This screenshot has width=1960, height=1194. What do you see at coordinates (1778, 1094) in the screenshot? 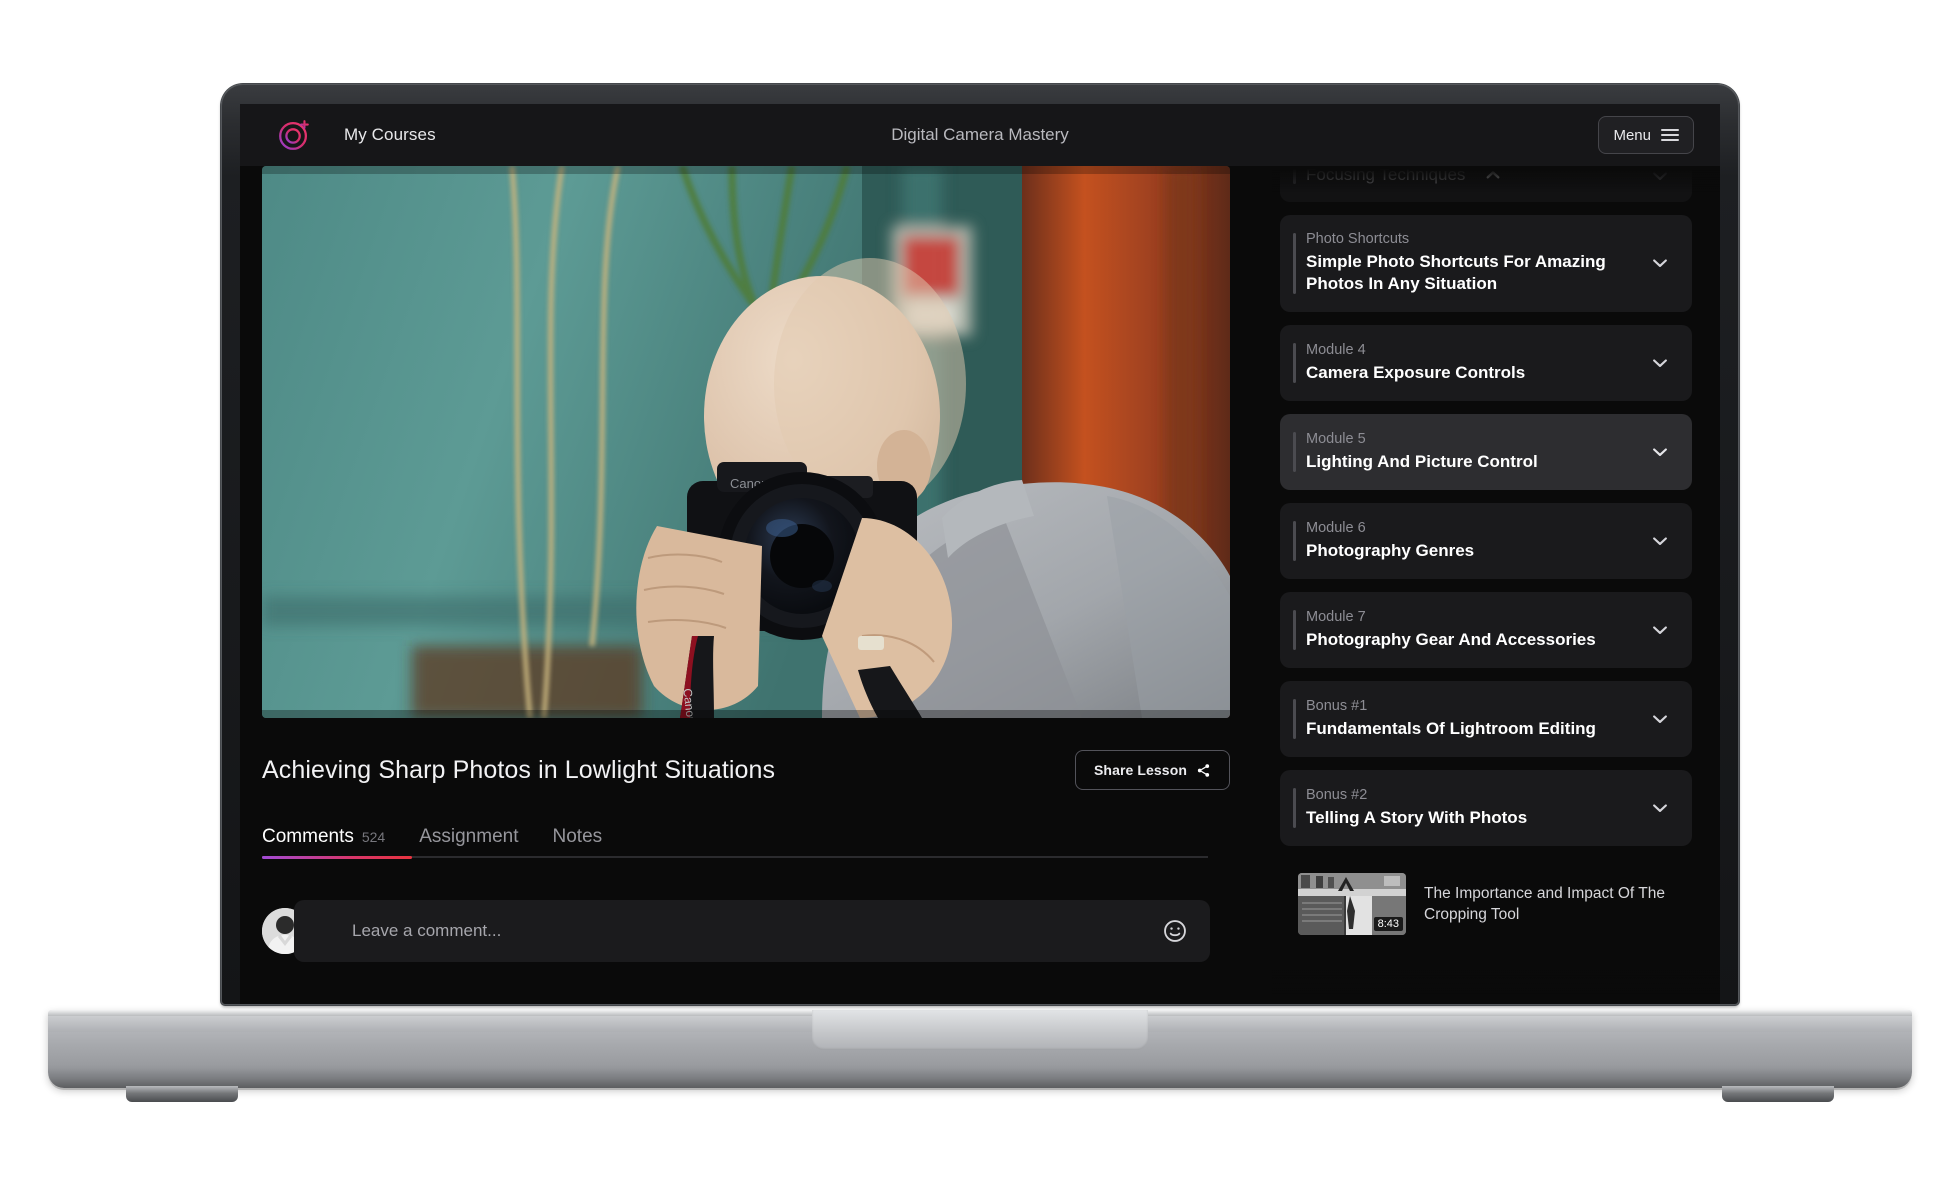
I see `laptop-foot-right` at bounding box center [1778, 1094].